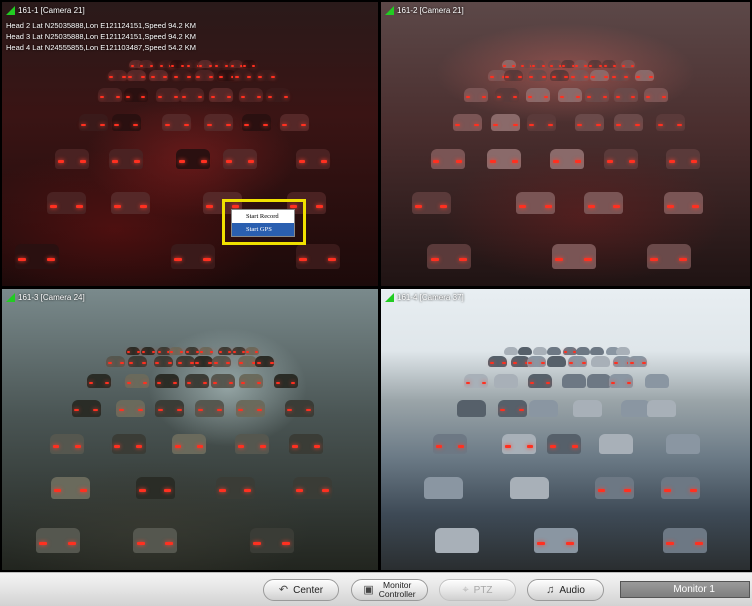 Image resolution: width=752 pixels, height=606 pixels. What do you see at coordinates (565, 590) in the screenshot?
I see `audio-button: ♫ Audio` at bounding box center [565, 590].